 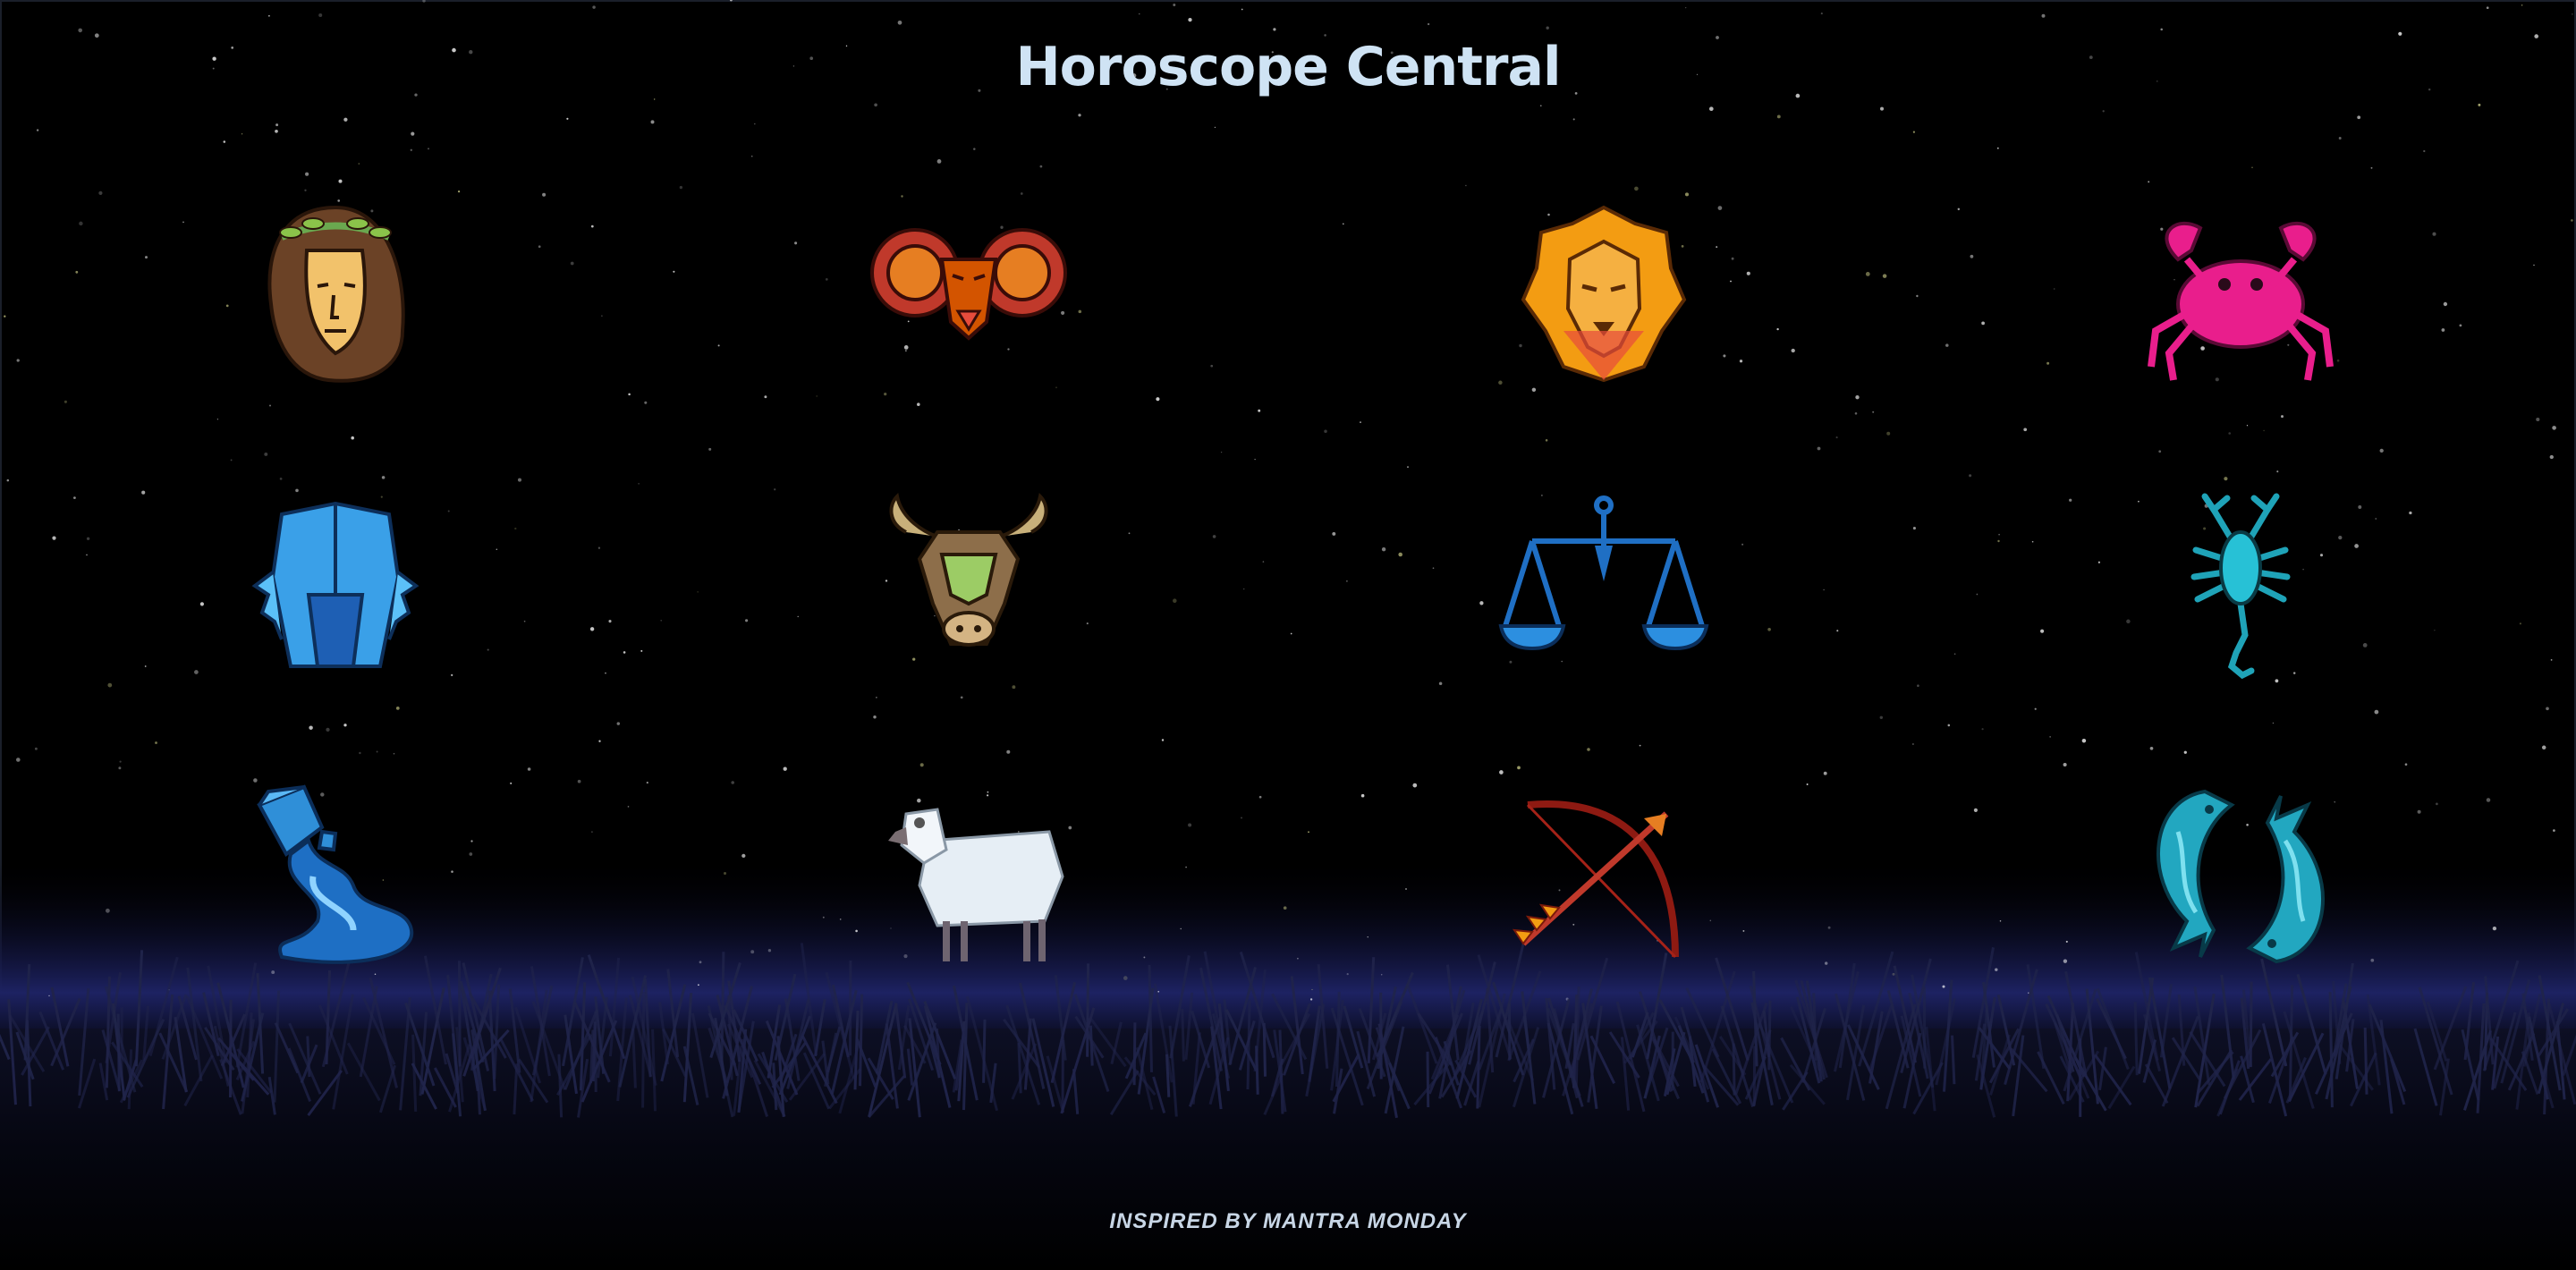 I want to click on page-title: Horoscope Central, so click(x=1288, y=67).